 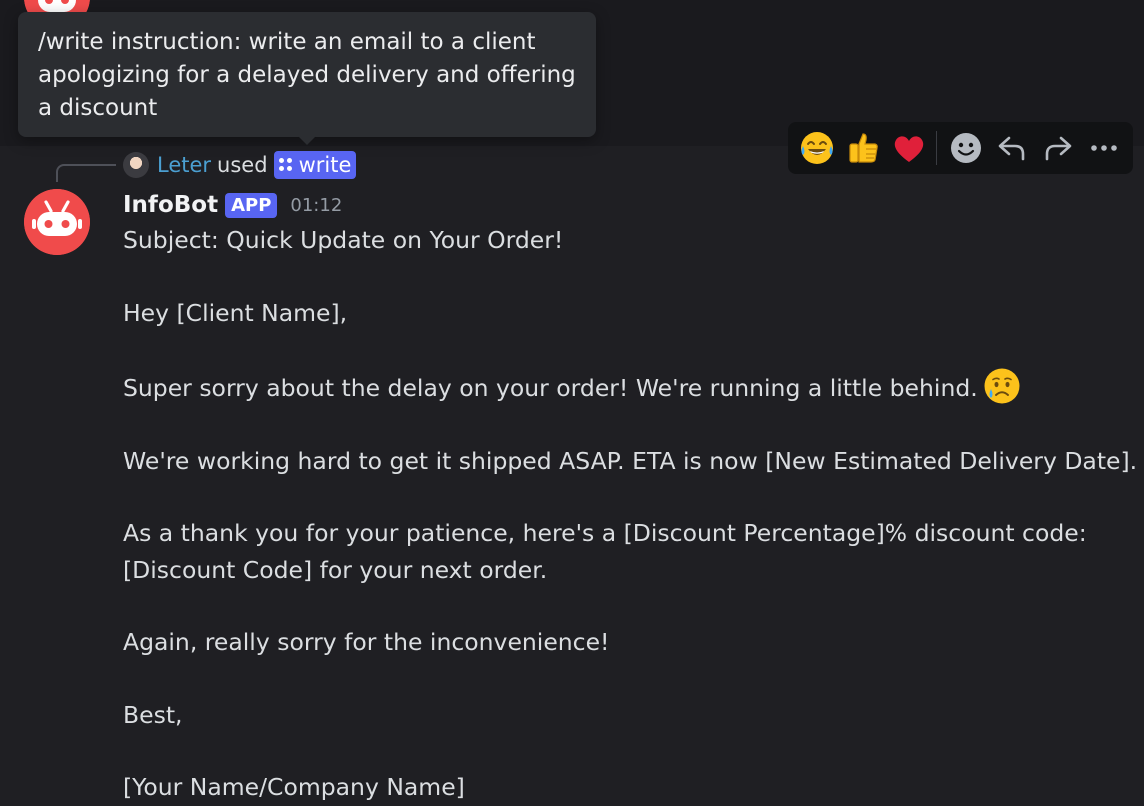 I want to click on reply-button, so click(x=1012, y=148).